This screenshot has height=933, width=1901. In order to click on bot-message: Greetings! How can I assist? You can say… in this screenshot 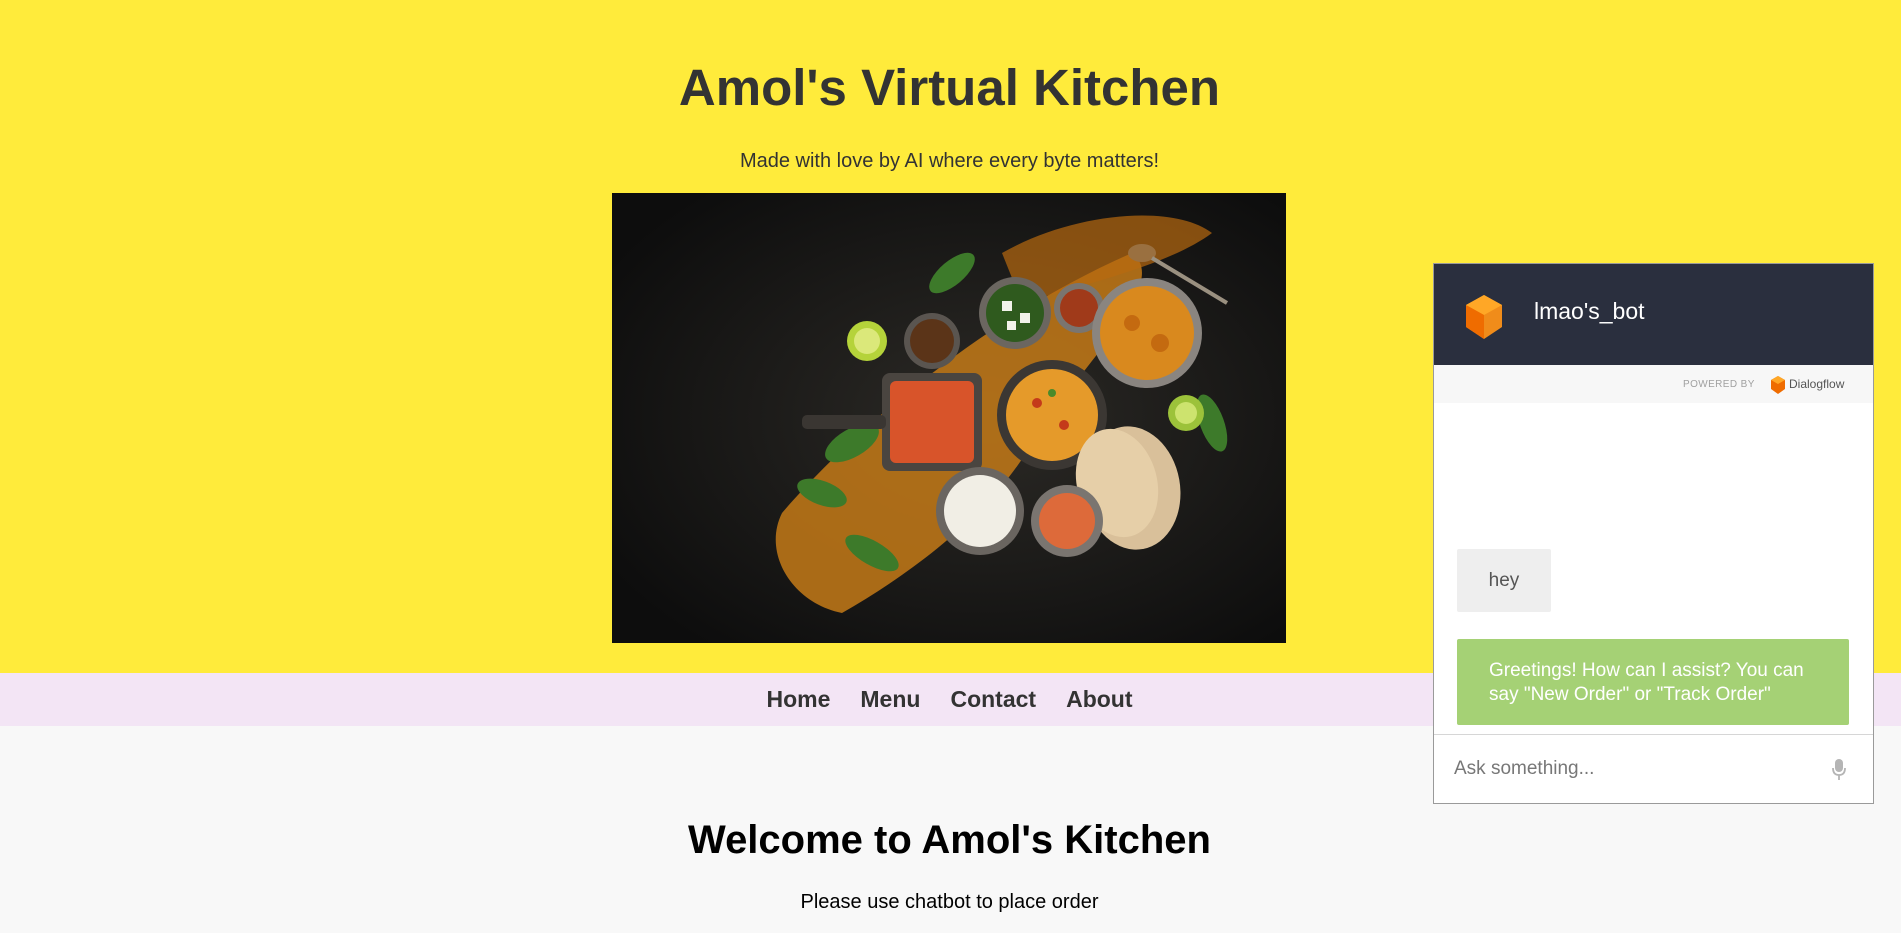, I will do `click(1653, 682)`.